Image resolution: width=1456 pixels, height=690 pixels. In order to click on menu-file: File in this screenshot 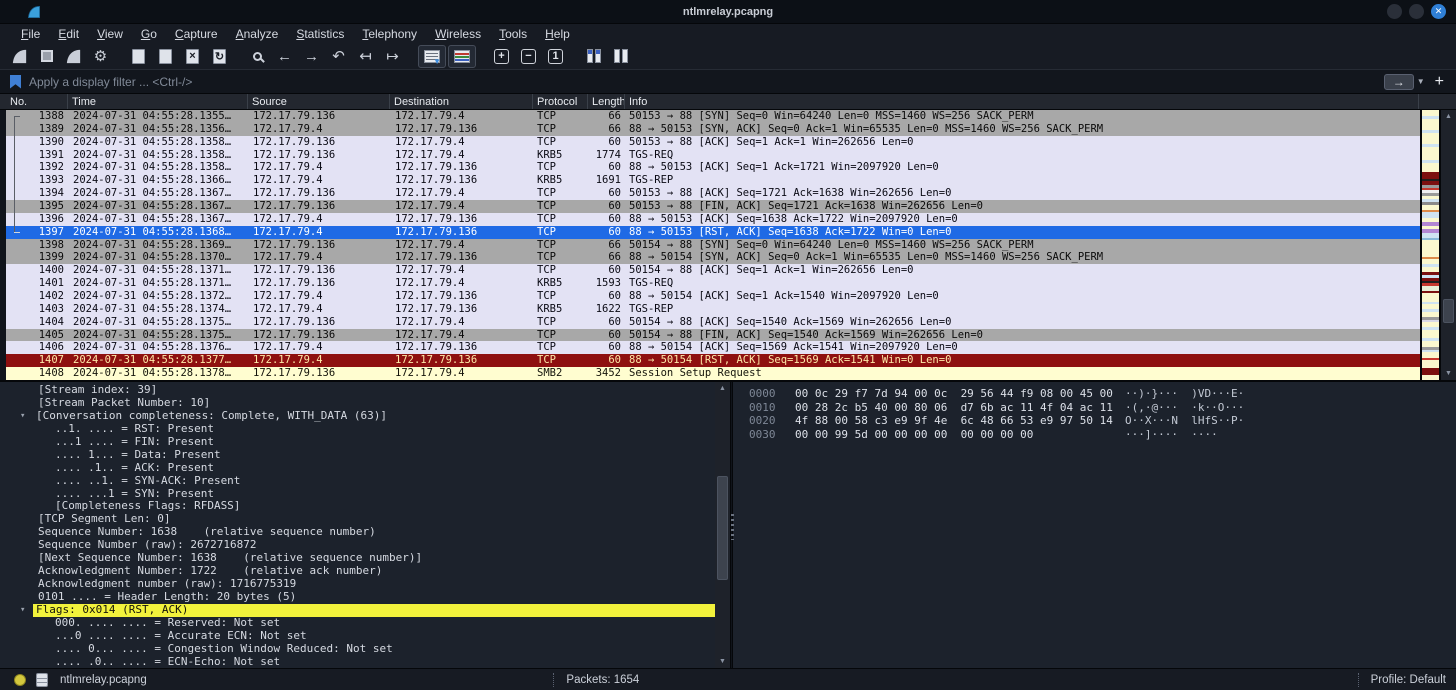, I will do `click(30, 34)`.